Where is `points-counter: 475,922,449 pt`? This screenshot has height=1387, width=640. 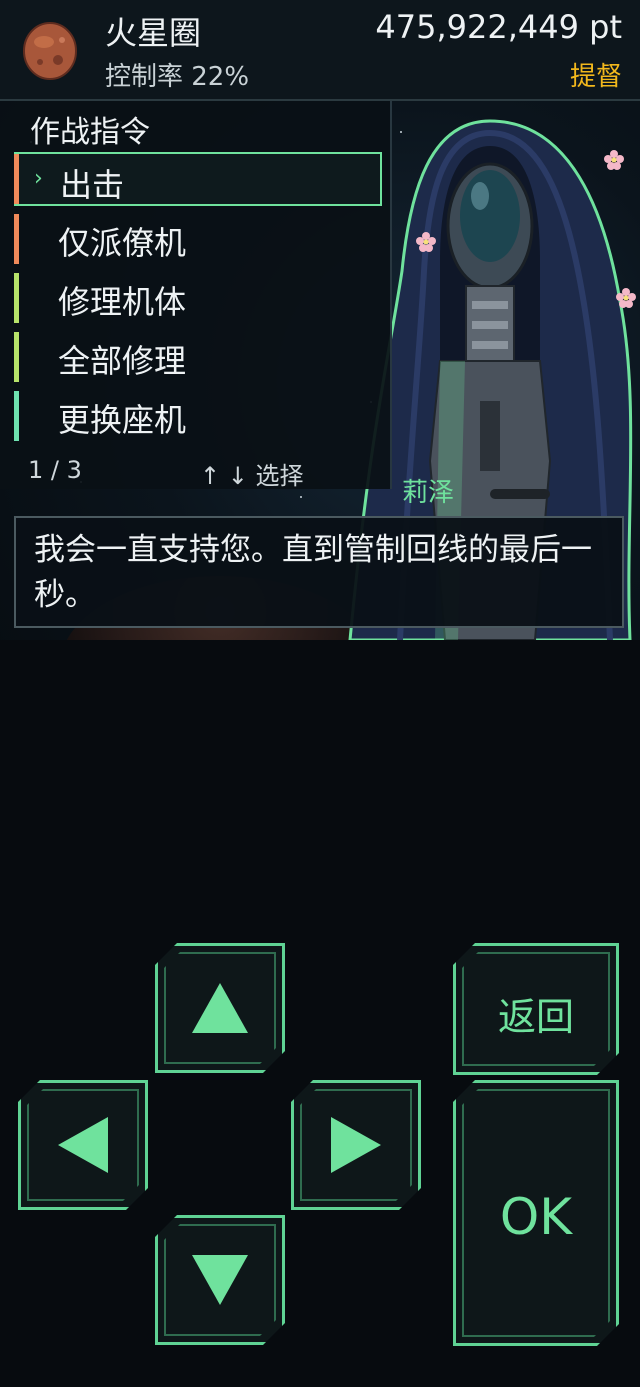
points-counter: 475,922,449 pt is located at coordinates (498, 27).